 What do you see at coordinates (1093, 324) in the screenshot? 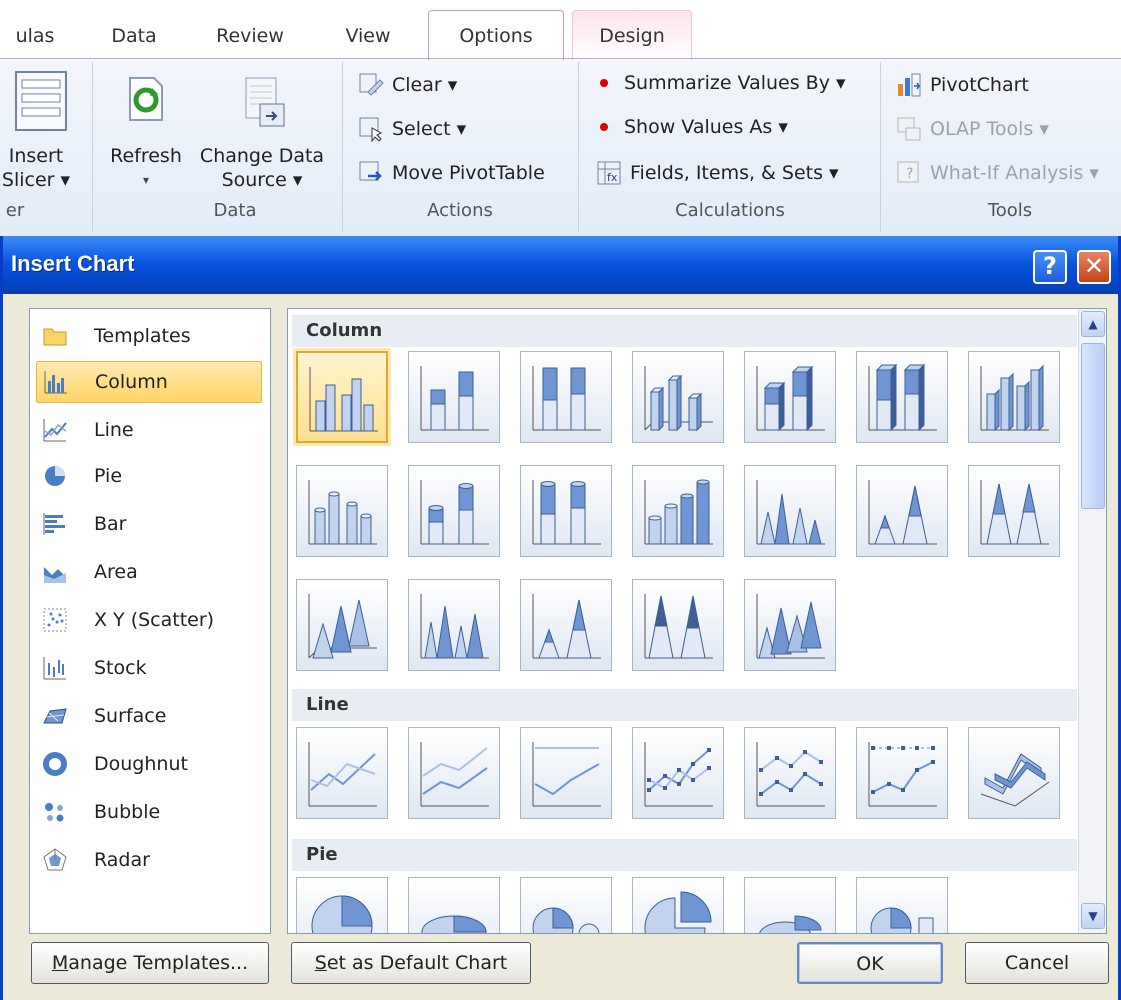
I see `scroll-up-arrow-icon: ▲` at bounding box center [1093, 324].